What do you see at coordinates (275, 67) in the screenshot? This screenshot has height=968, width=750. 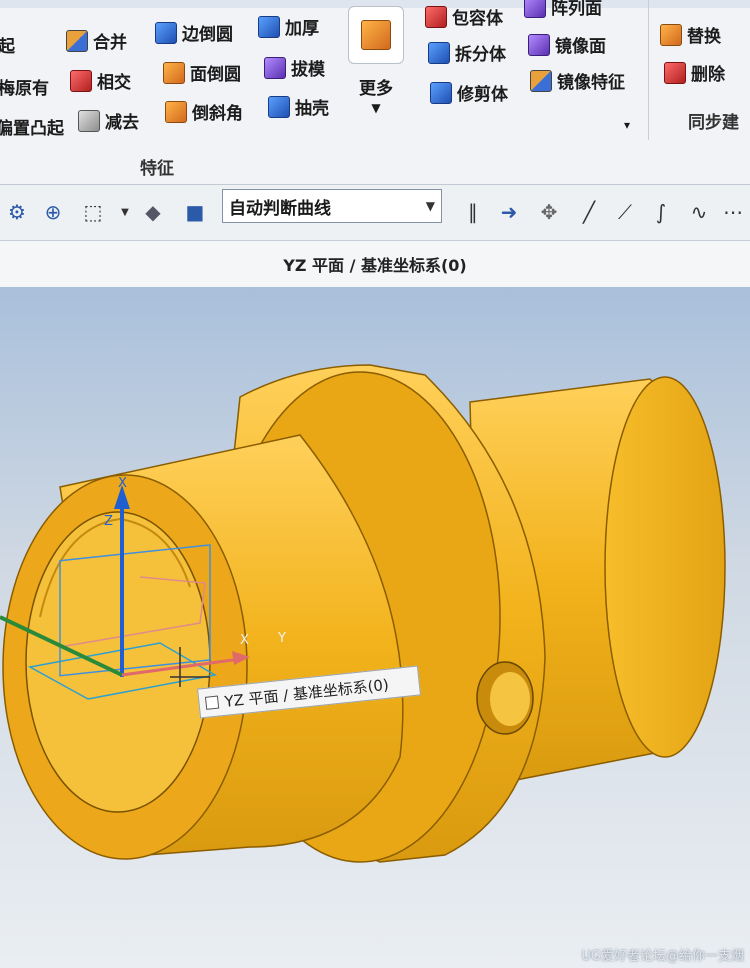 I see `draft-icon` at bounding box center [275, 67].